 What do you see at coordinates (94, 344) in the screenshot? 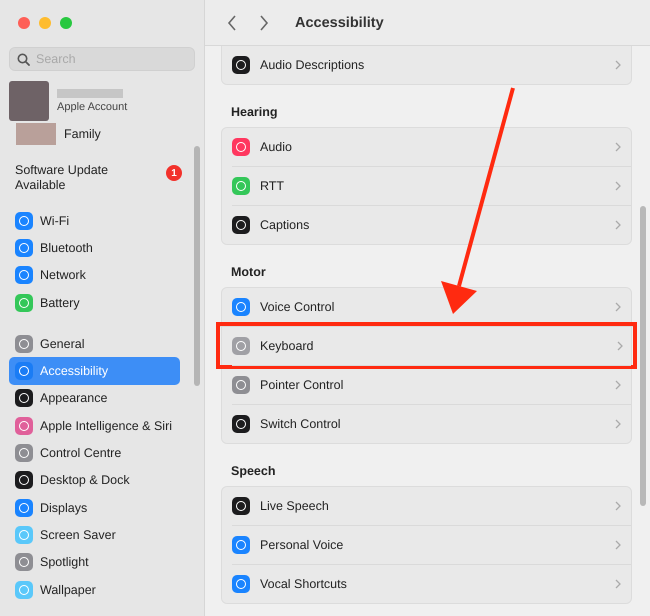
I see `sidebar-item: General` at bounding box center [94, 344].